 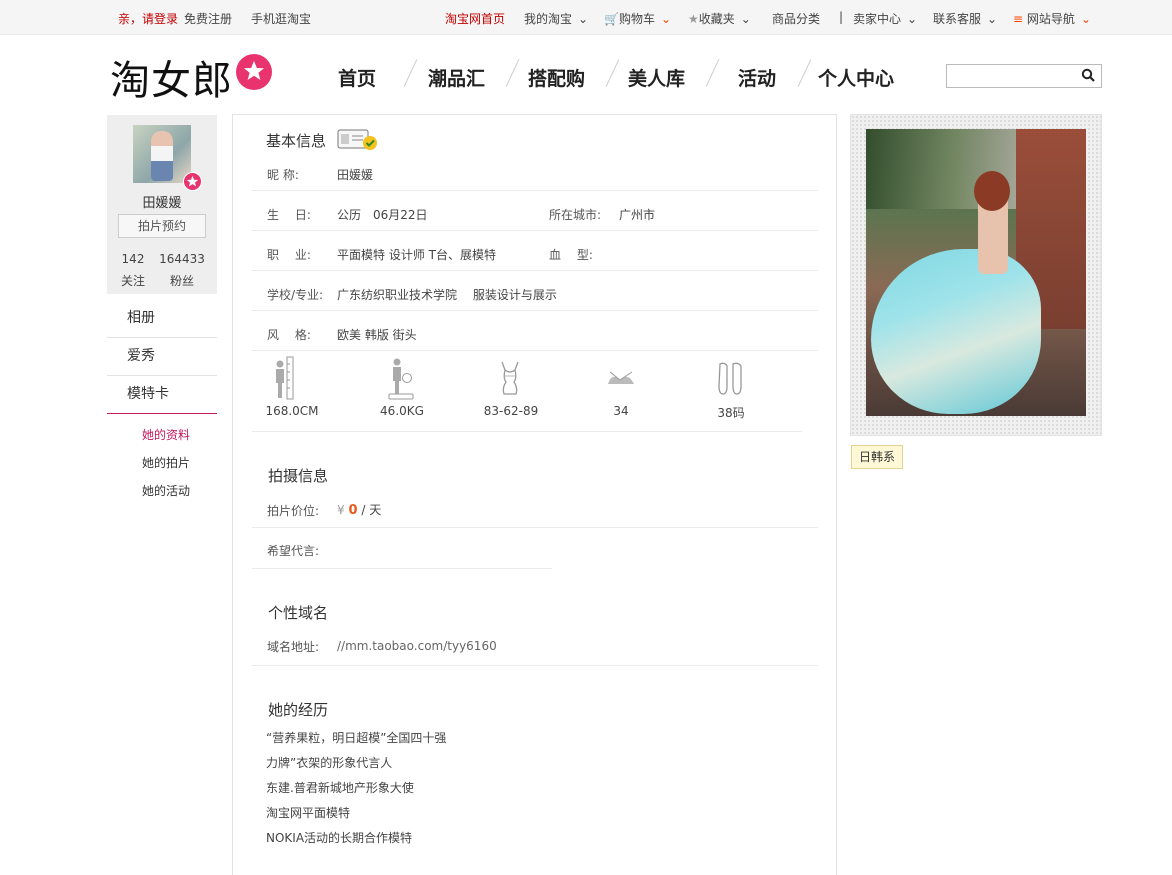 What do you see at coordinates (166, 462) in the screenshot?
I see `sidebar-sub-shoots: 她的拍片` at bounding box center [166, 462].